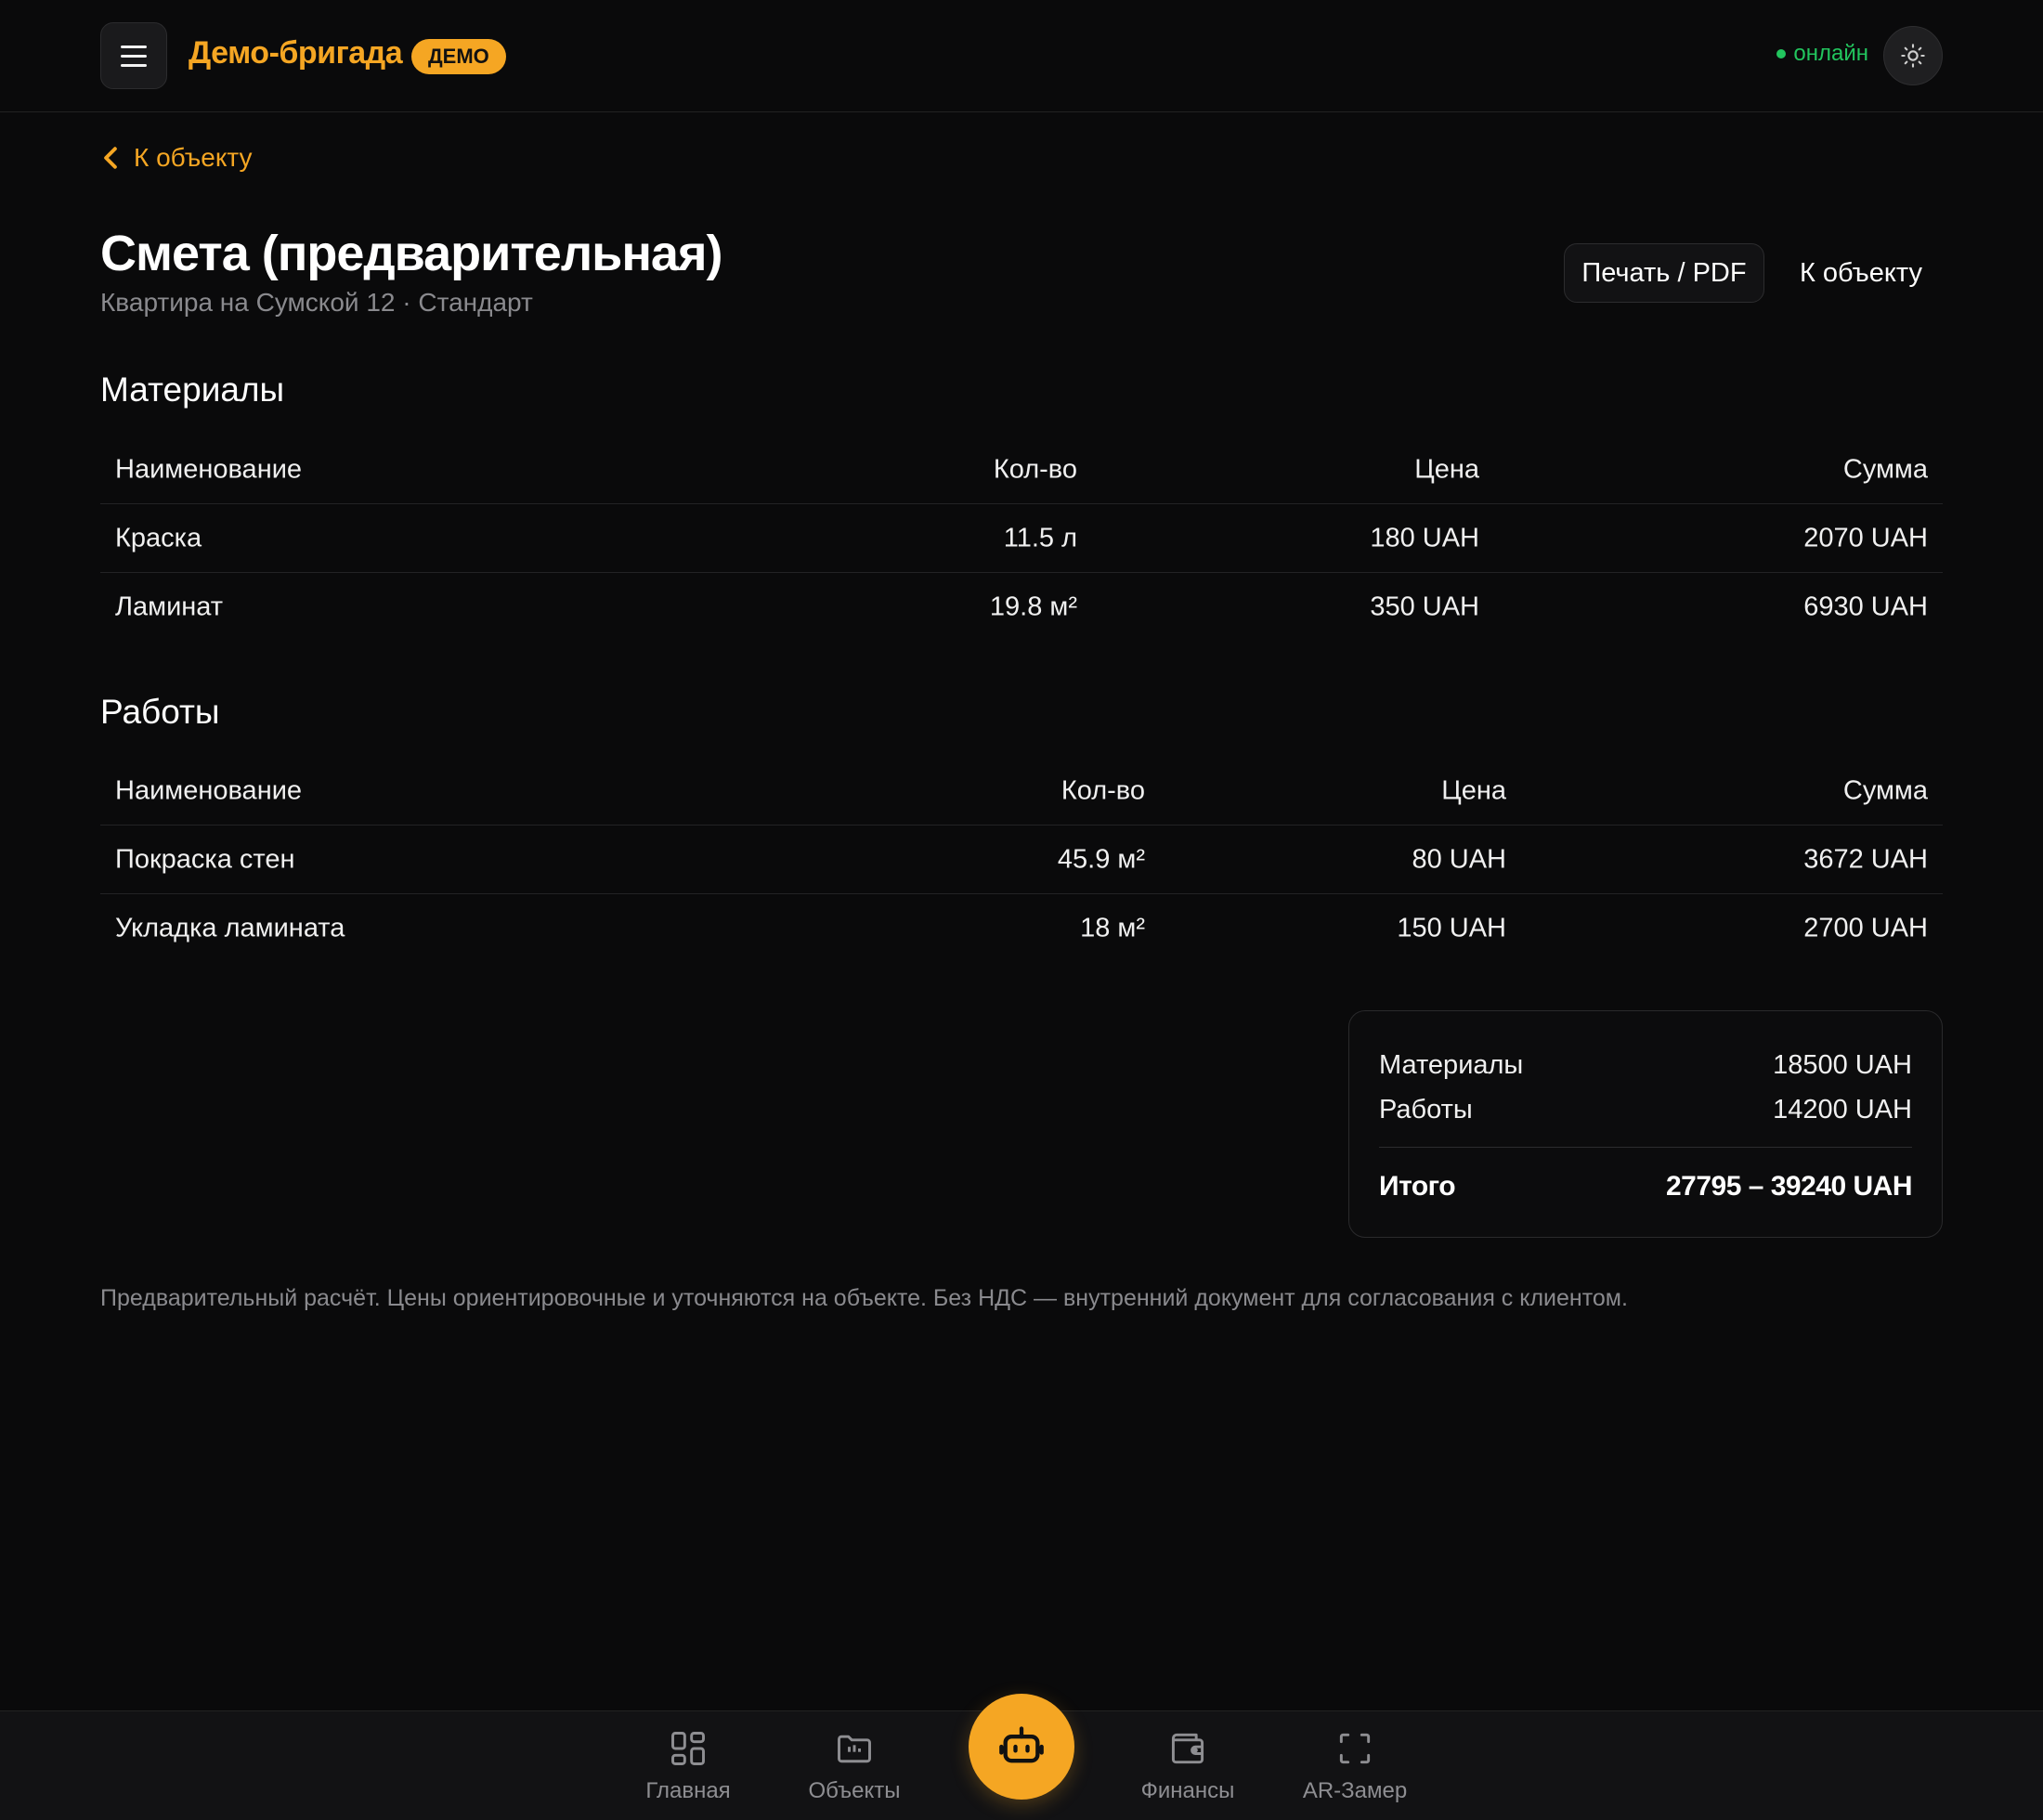 Image resolution: width=2043 pixels, height=1820 pixels. I want to click on nav-label-objects: Объекты, so click(855, 1790).